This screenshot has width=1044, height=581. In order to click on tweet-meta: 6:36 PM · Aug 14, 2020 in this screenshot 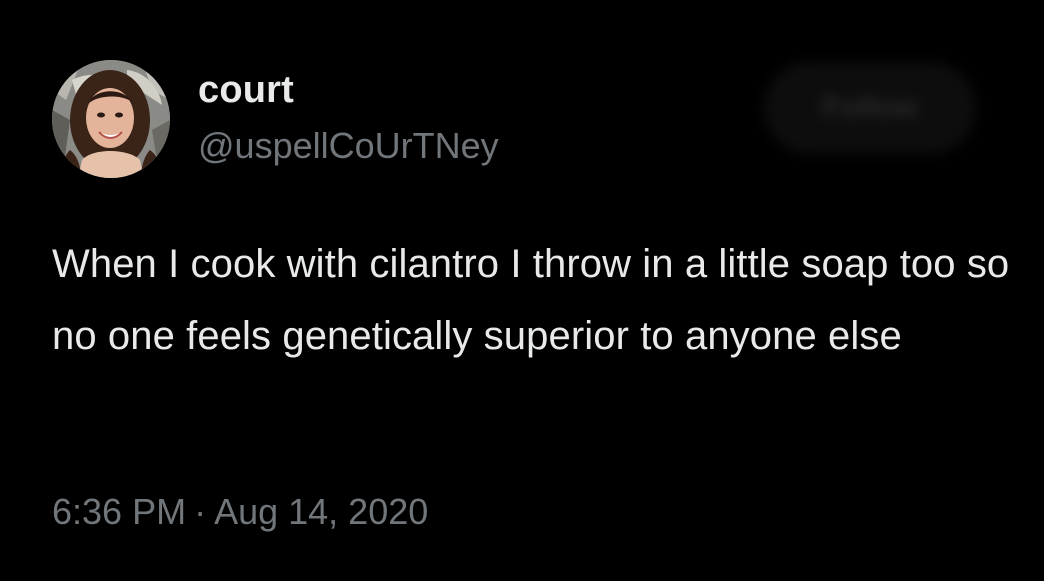, I will do `click(240, 512)`.